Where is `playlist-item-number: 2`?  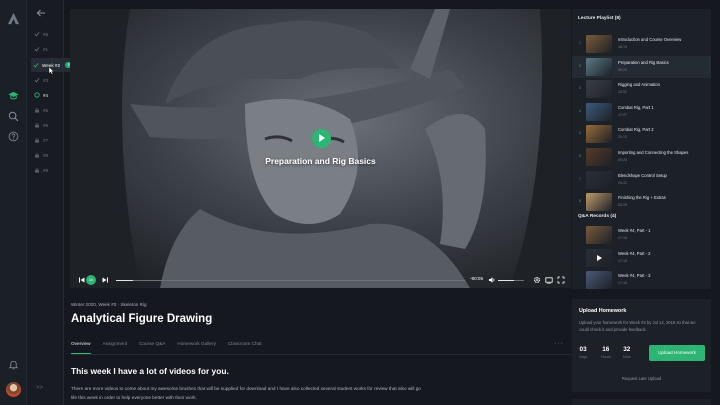 playlist-item-number: 2 is located at coordinates (580, 65).